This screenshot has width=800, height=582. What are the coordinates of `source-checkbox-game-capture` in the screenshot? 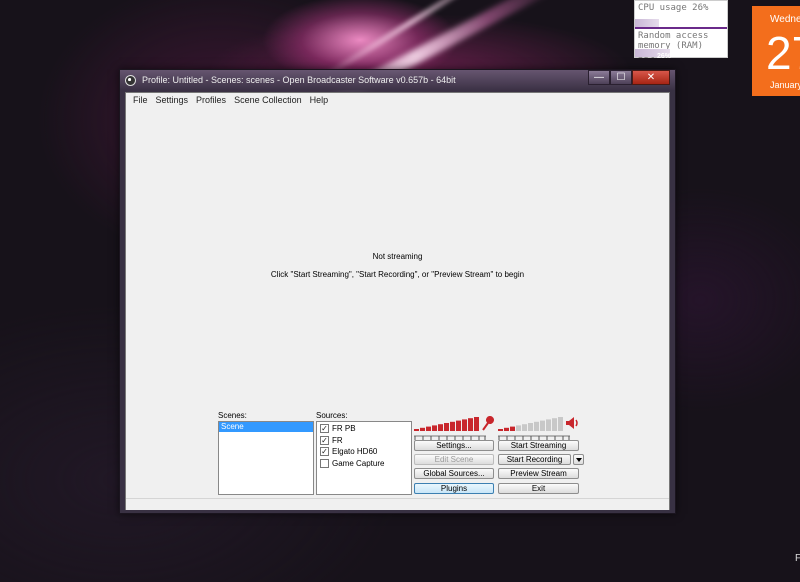 It's located at (324, 463).